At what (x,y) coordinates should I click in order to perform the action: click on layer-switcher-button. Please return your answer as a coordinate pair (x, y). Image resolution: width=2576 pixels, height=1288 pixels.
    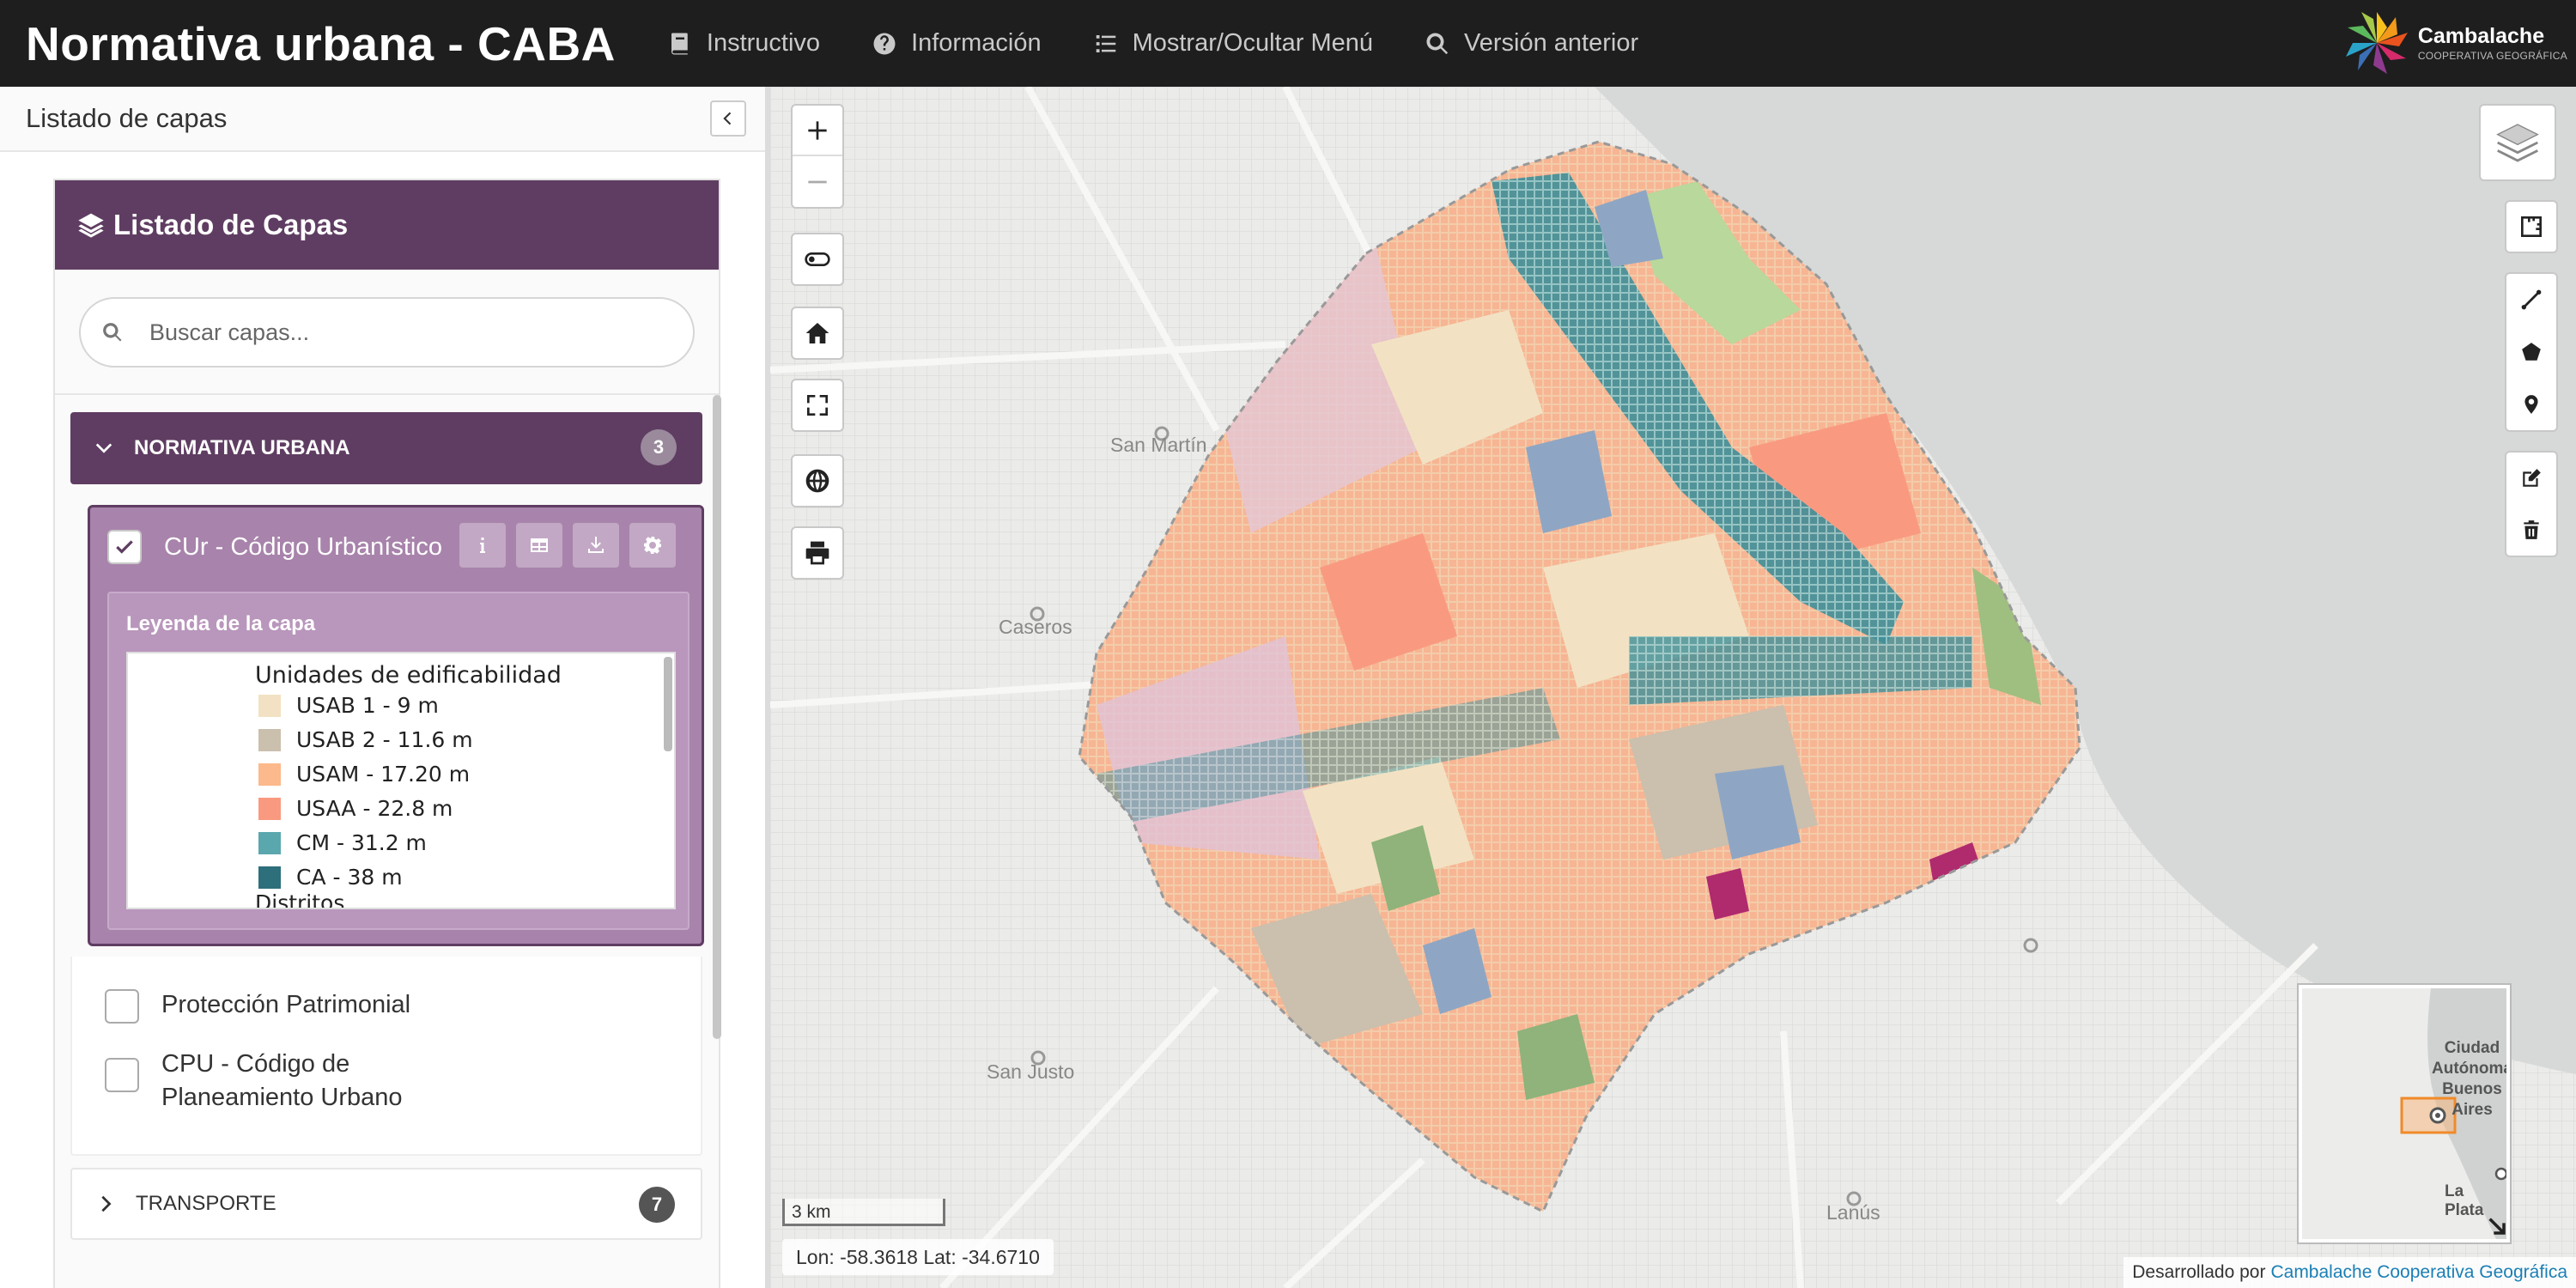
    Looking at the image, I should click on (2517, 143).